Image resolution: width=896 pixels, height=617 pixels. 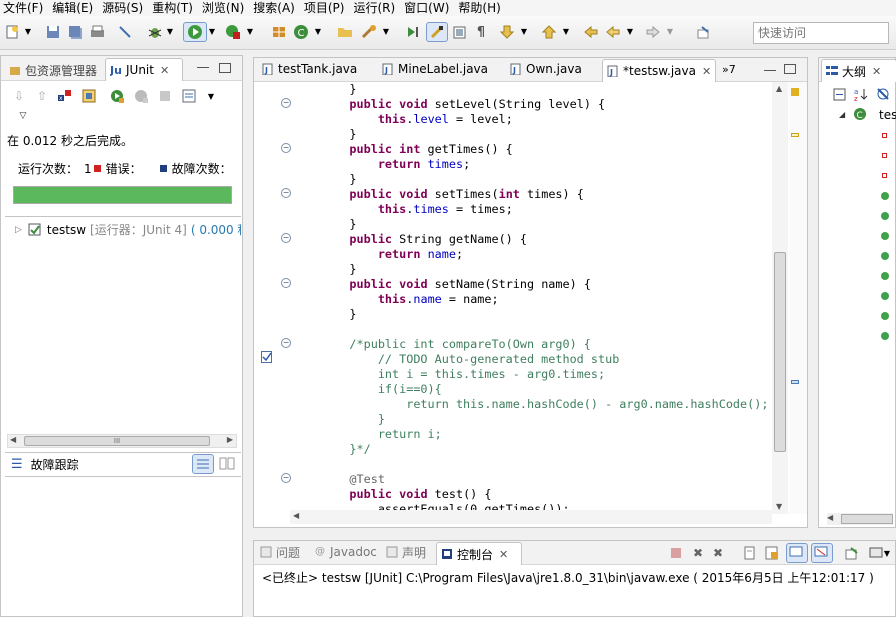 What do you see at coordinates (144, 69) in the screenshot?
I see `tab-junit: Ju JUnit ✕` at bounding box center [144, 69].